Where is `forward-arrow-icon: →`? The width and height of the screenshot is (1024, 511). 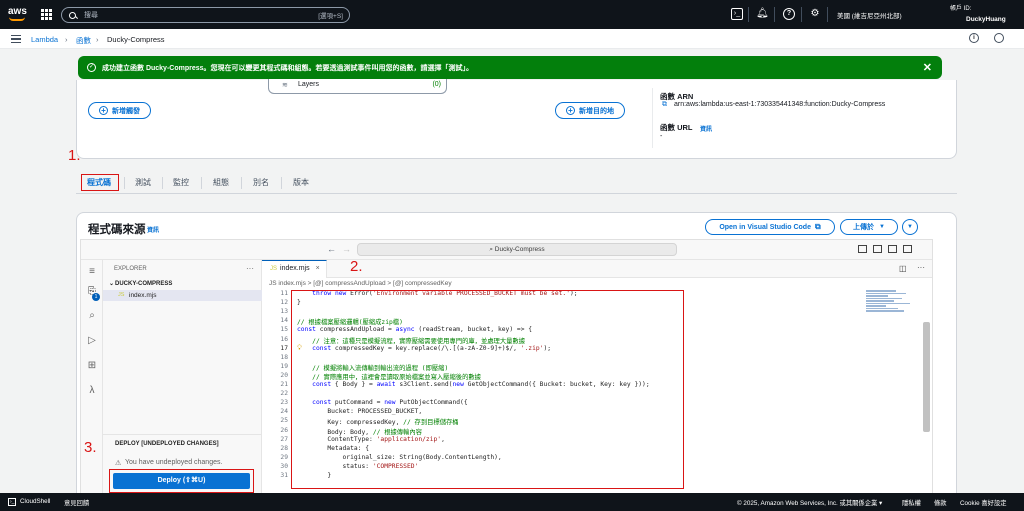
forward-arrow-icon: → is located at coordinates (346, 249).